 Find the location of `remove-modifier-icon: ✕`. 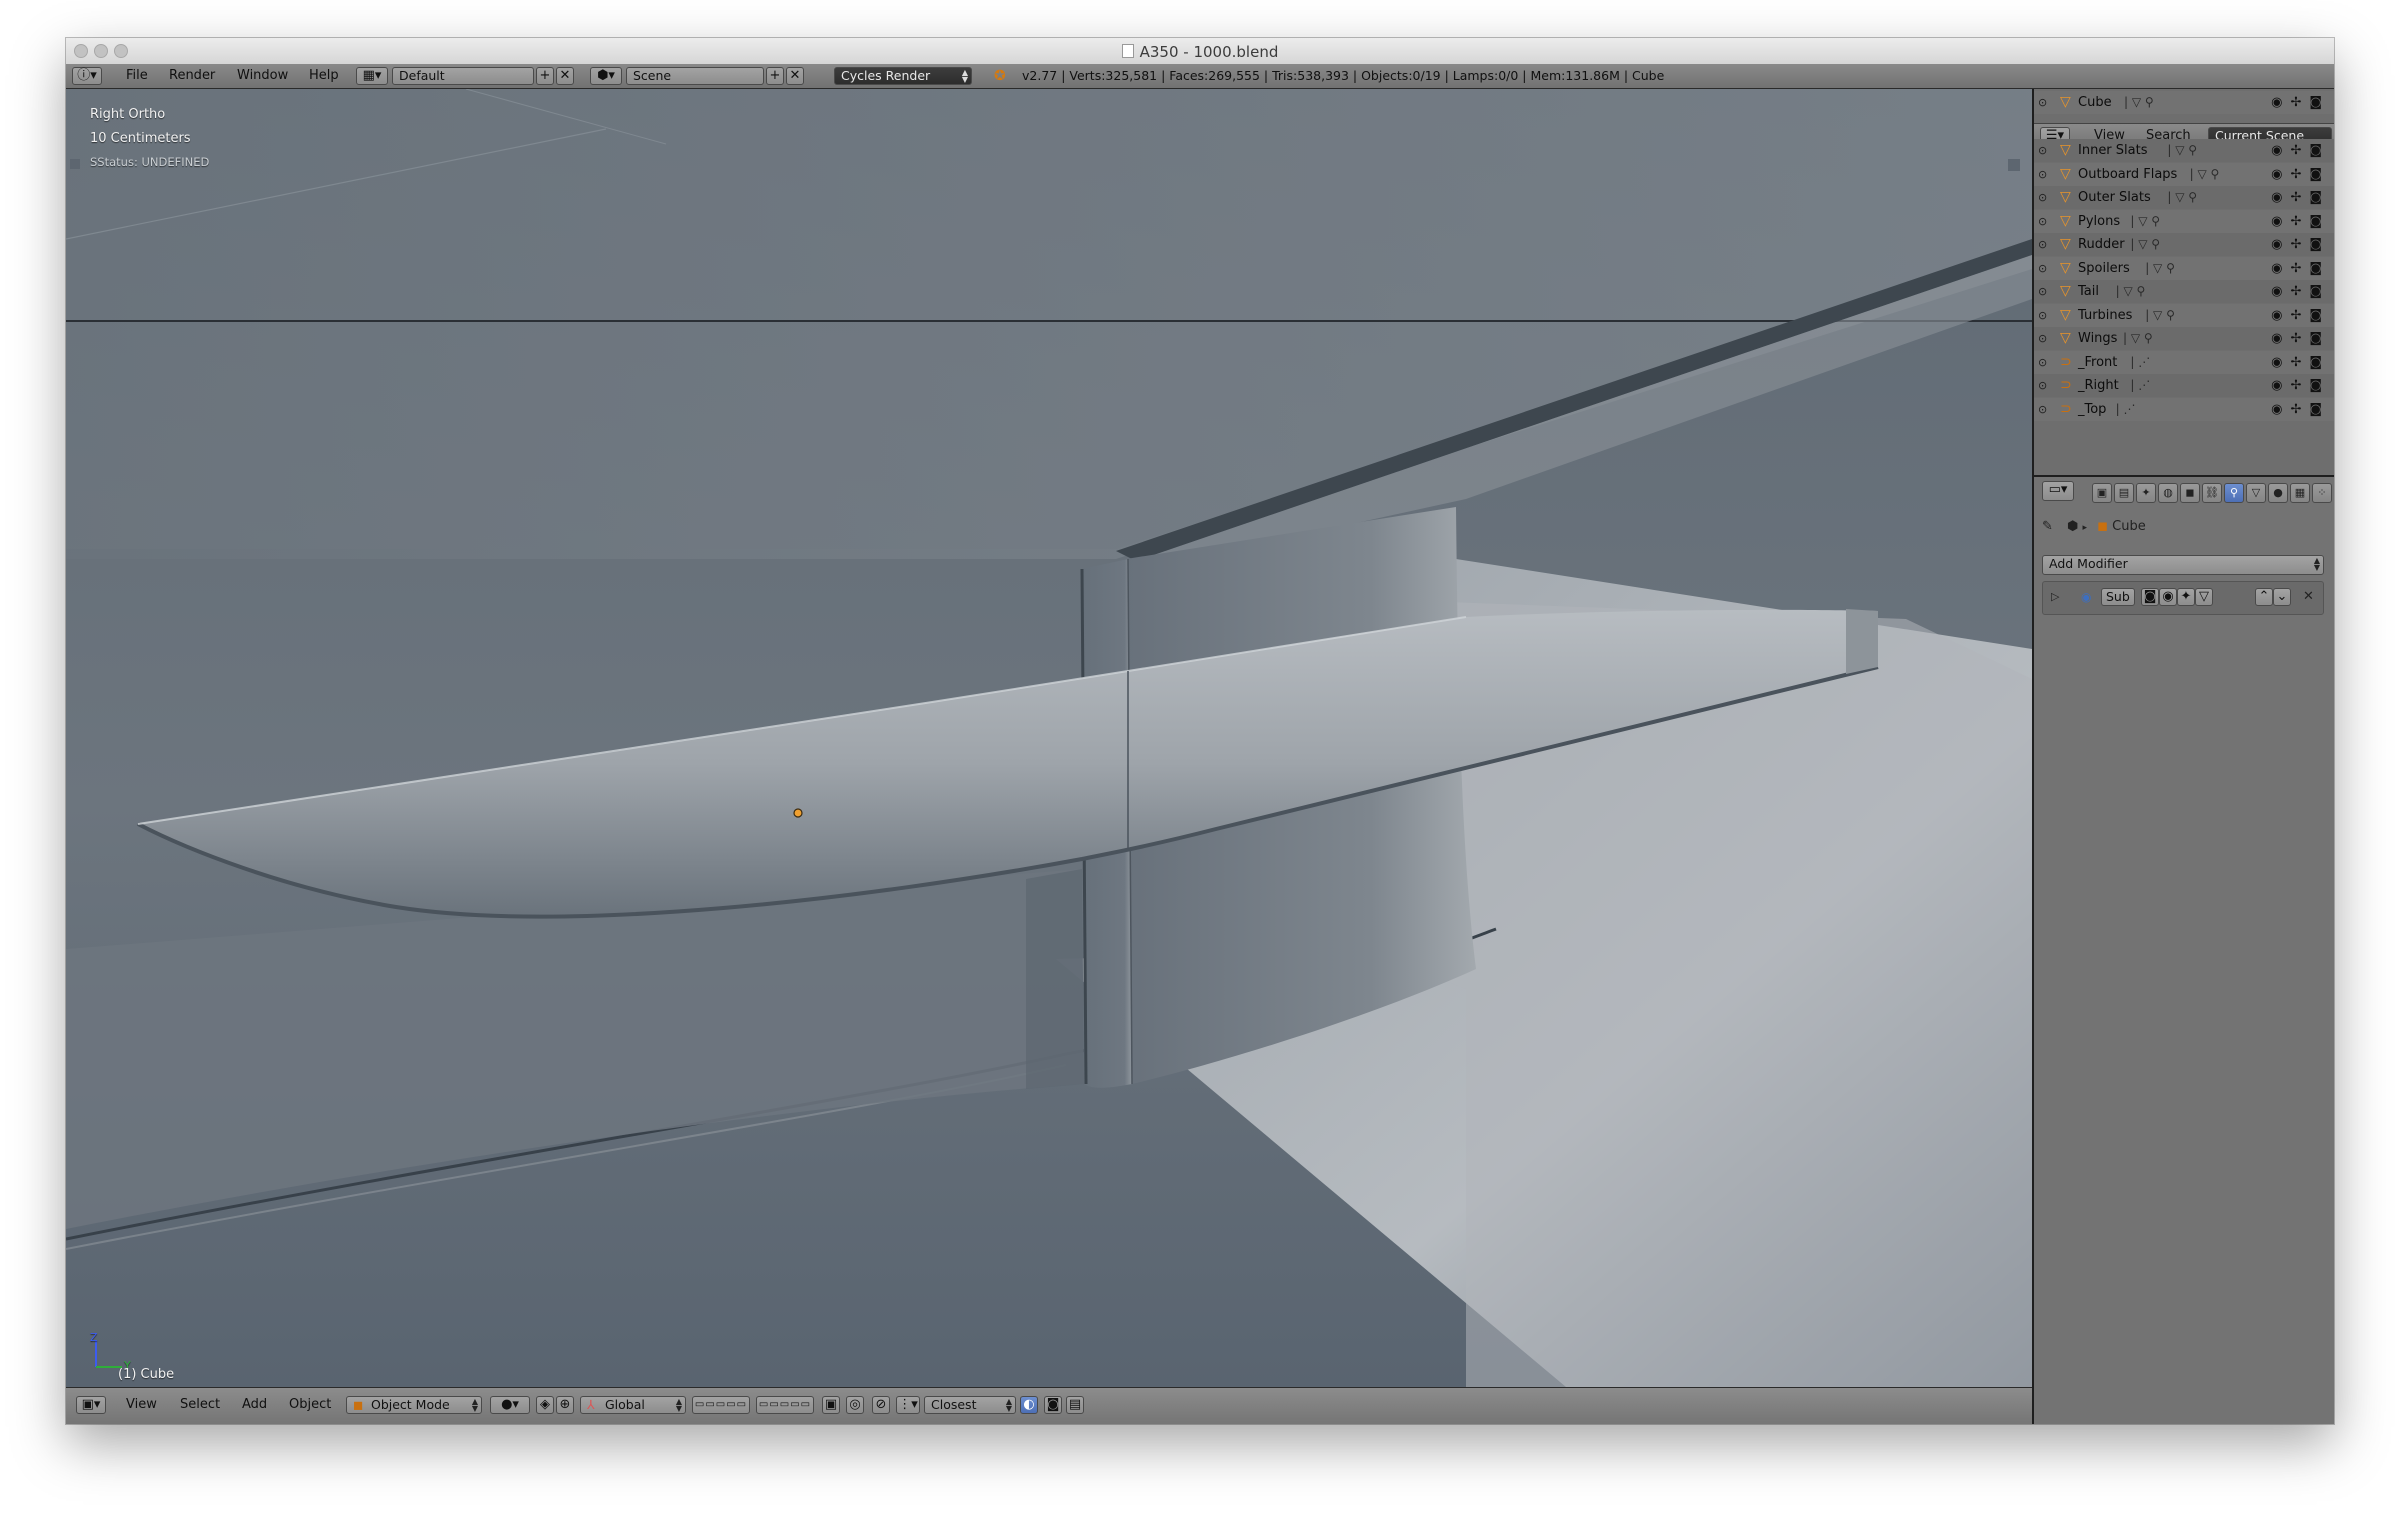

remove-modifier-icon: ✕ is located at coordinates (2308, 596).